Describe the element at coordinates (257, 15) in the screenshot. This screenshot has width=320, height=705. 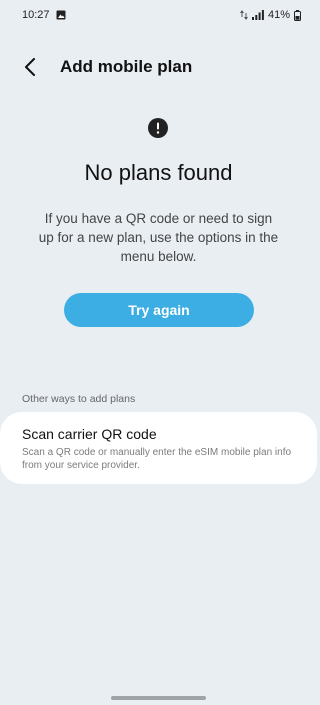
I see `signal-icon` at that location.